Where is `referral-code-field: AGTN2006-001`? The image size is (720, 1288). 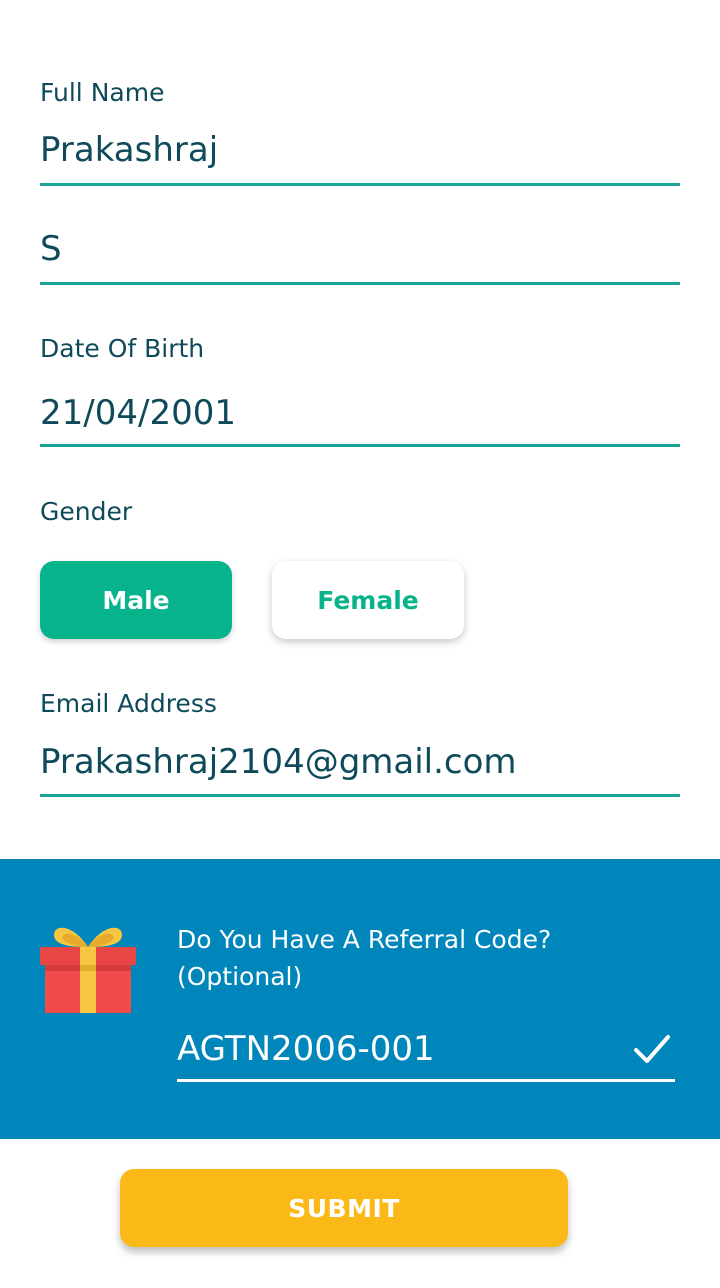
referral-code-field: AGTN2006-001 is located at coordinates (426, 1055).